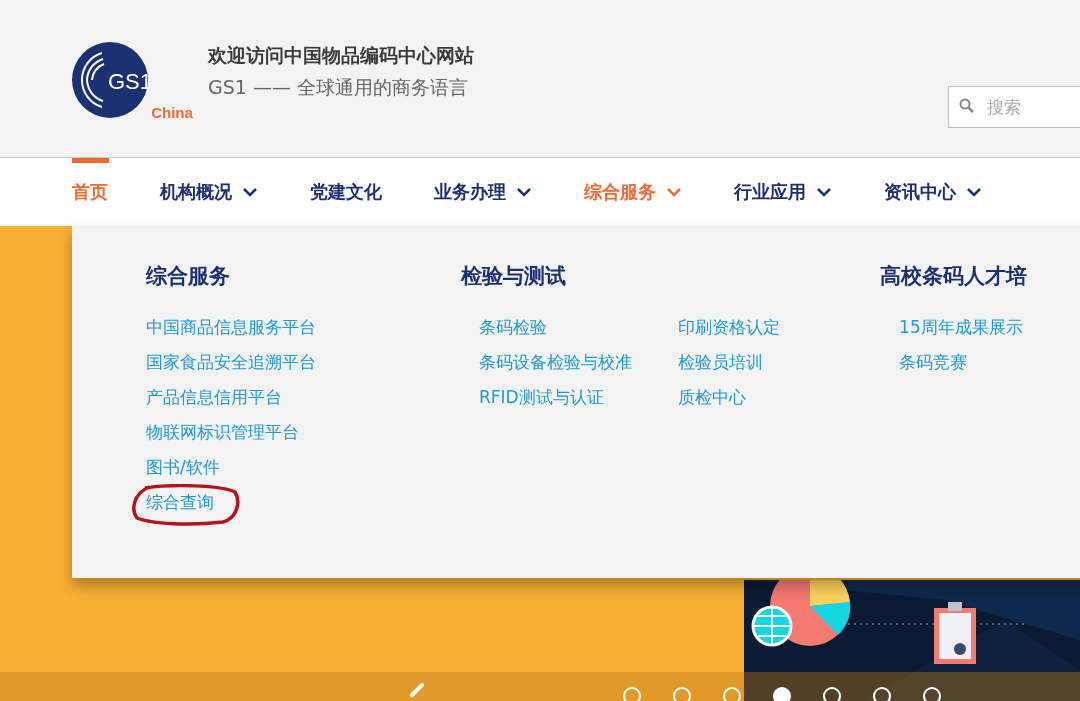 This screenshot has height=701, width=1080. What do you see at coordinates (578, 362) in the screenshot?
I see `menu-link: 条码设备检验与校准` at bounding box center [578, 362].